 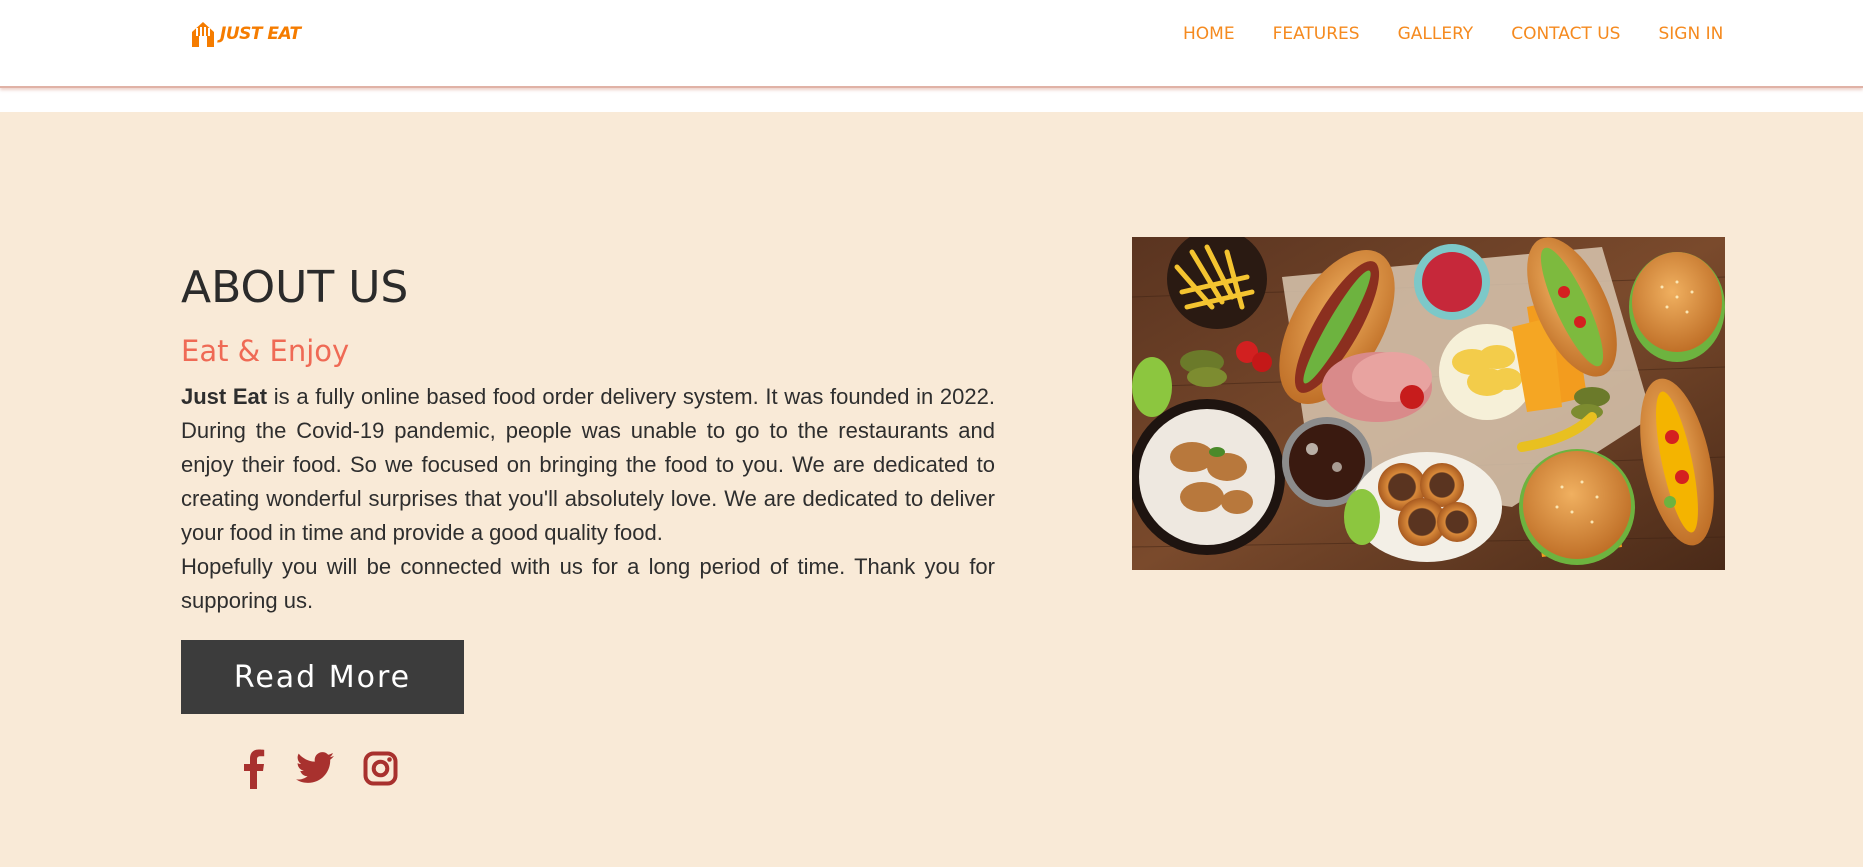 I want to click on brand-mention: Just Eat, so click(x=224, y=396).